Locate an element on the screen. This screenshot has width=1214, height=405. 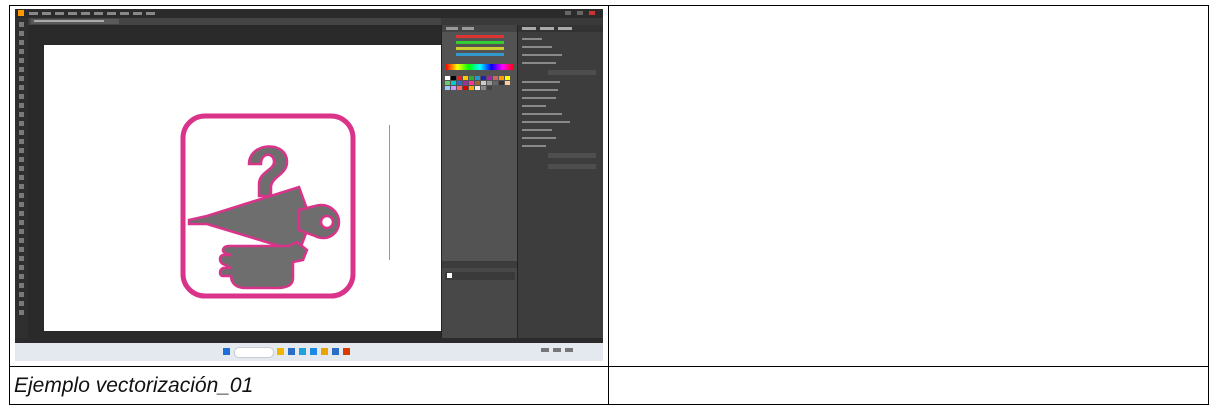
window-controls is located at coordinates (579, 13).